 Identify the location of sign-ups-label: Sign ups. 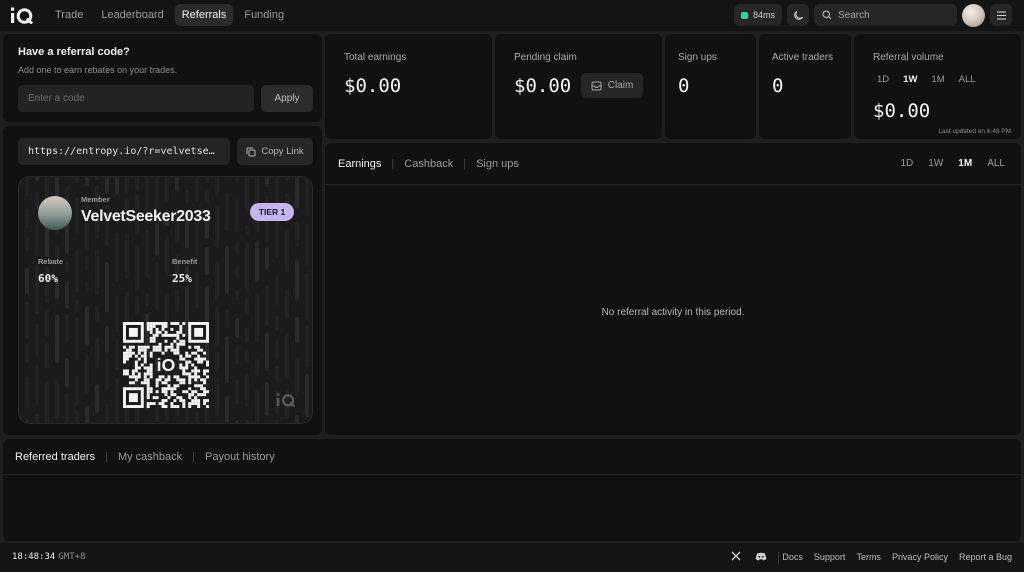
(697, 57).